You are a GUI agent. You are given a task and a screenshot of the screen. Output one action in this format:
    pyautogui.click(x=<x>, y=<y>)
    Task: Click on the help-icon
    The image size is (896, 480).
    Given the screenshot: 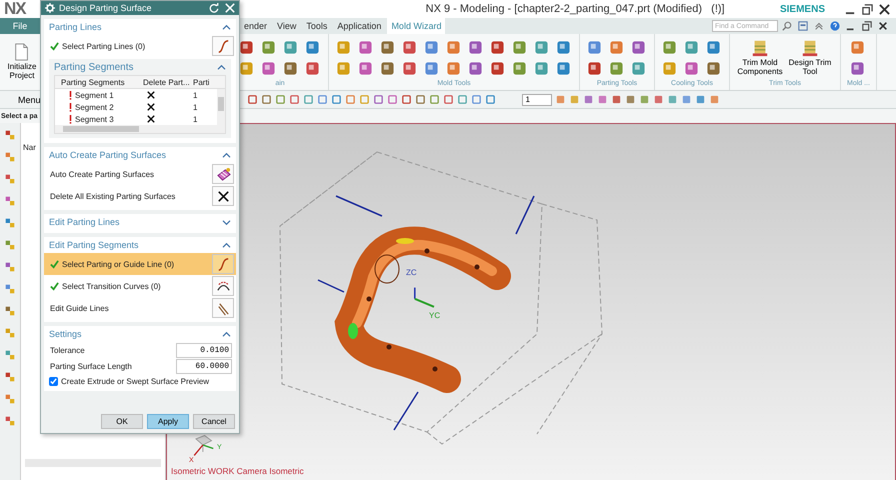 What is the action you would take?
    pyautogui.click(x=835, y=26)
    